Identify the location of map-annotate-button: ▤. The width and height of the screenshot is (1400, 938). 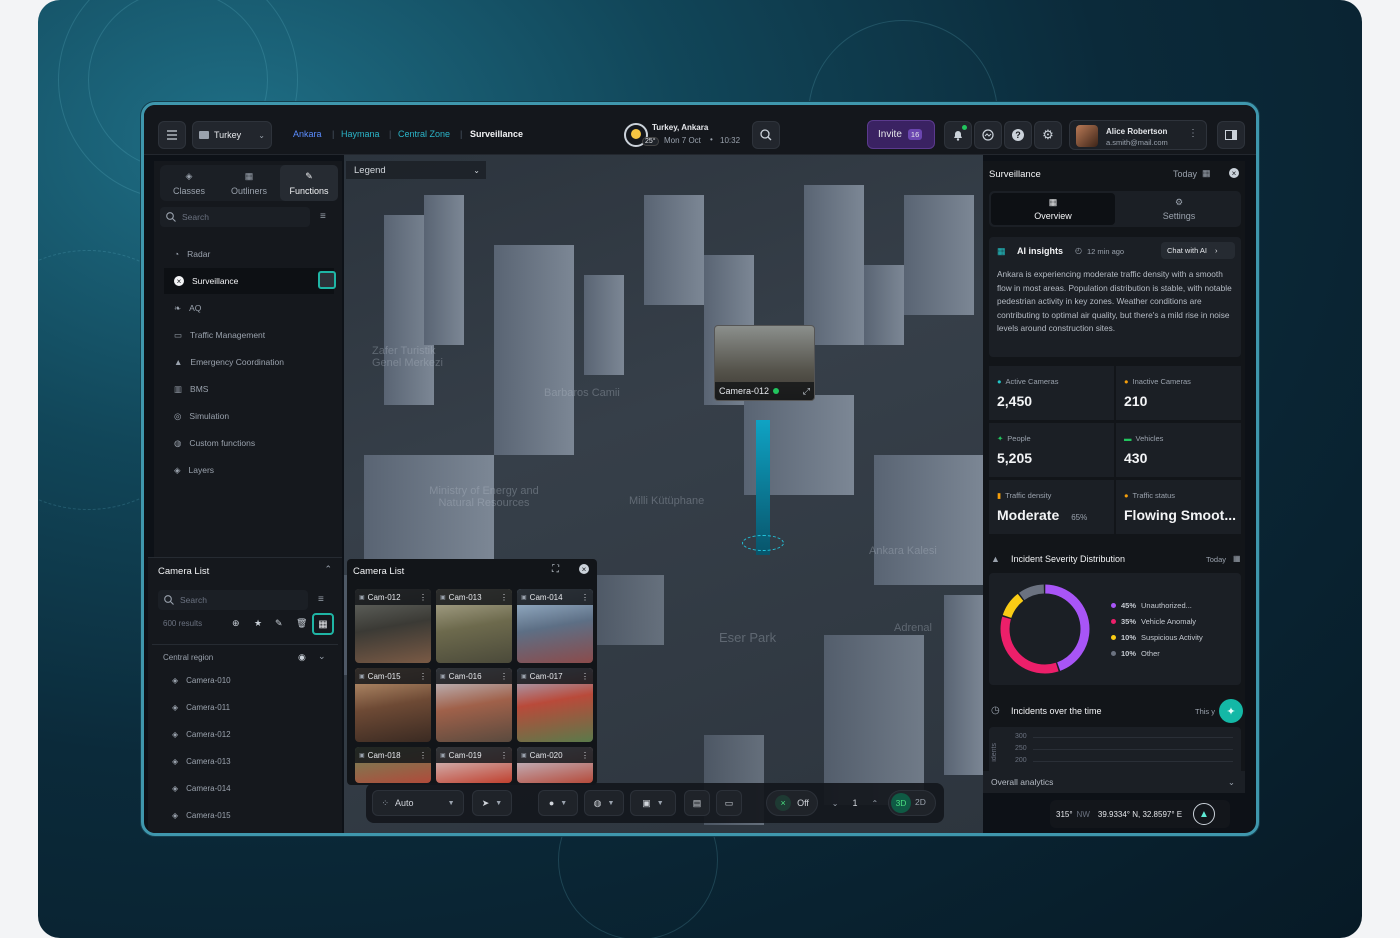
(697, 803).